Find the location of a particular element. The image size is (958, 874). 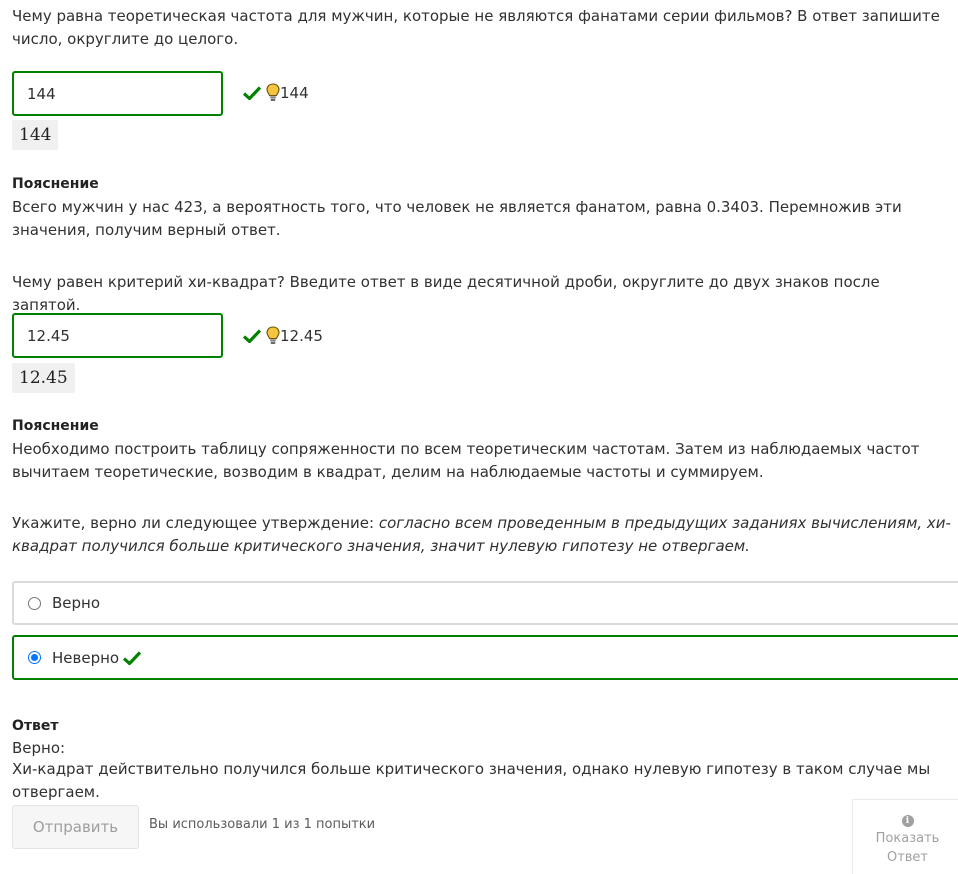

submit-button: Отправить is located at coordinates (75, 827).